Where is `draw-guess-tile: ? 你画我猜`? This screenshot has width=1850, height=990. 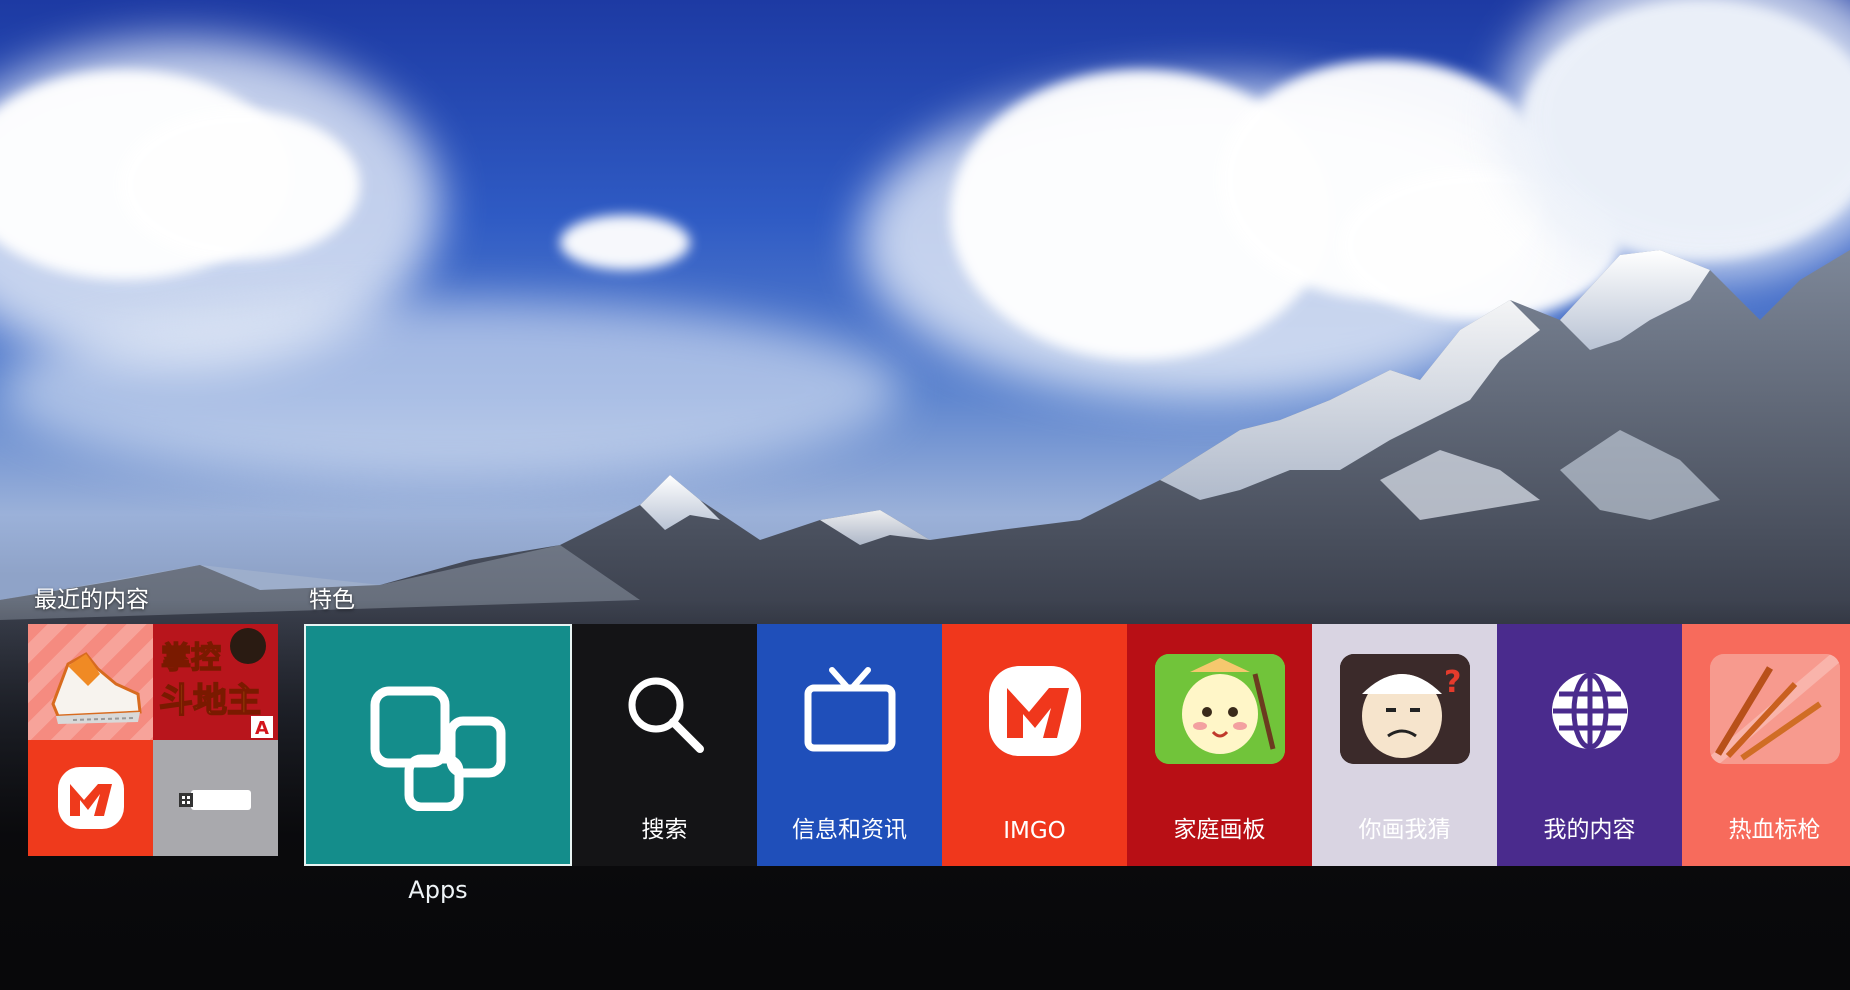
draw-guess-tile: ? 你画我猜 is located at coordinates (1404, 745).